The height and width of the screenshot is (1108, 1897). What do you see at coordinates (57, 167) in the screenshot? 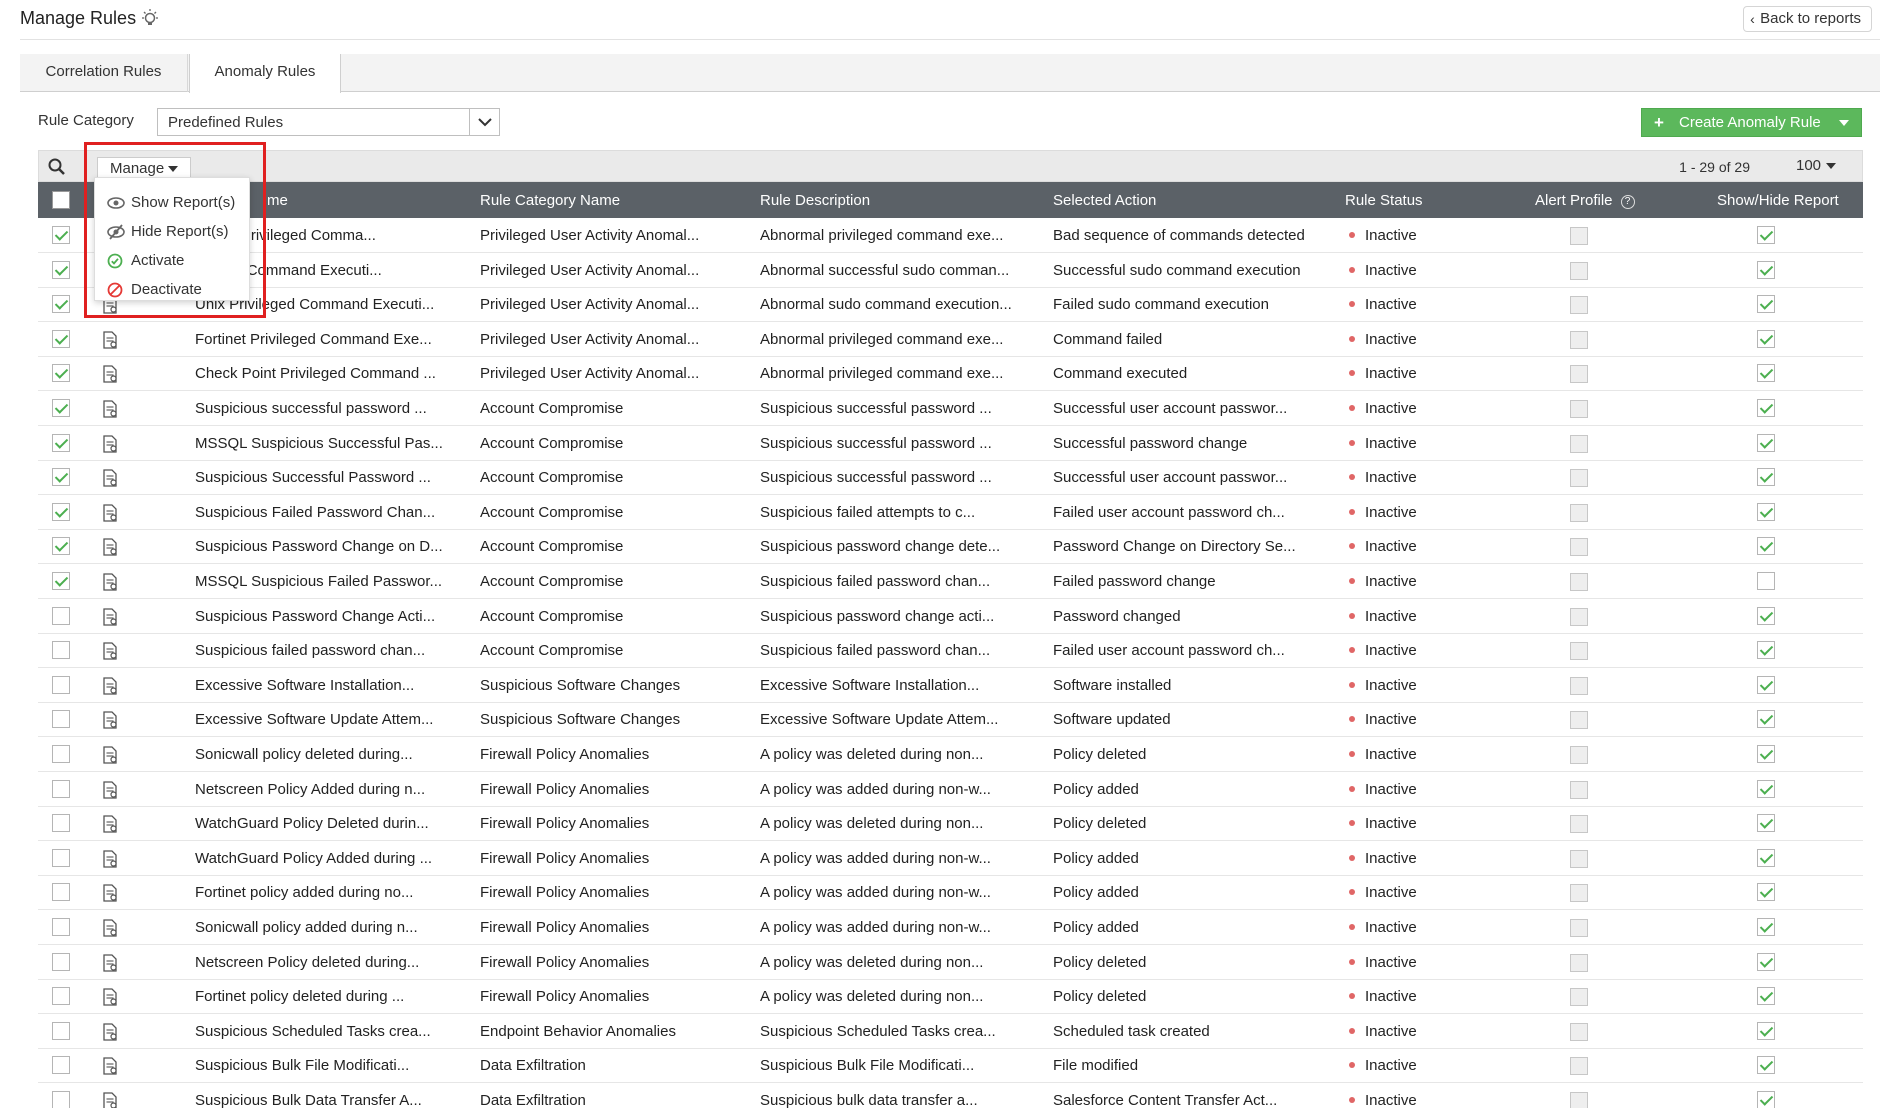
I see `search-icon` at bounding box center [57, 167].